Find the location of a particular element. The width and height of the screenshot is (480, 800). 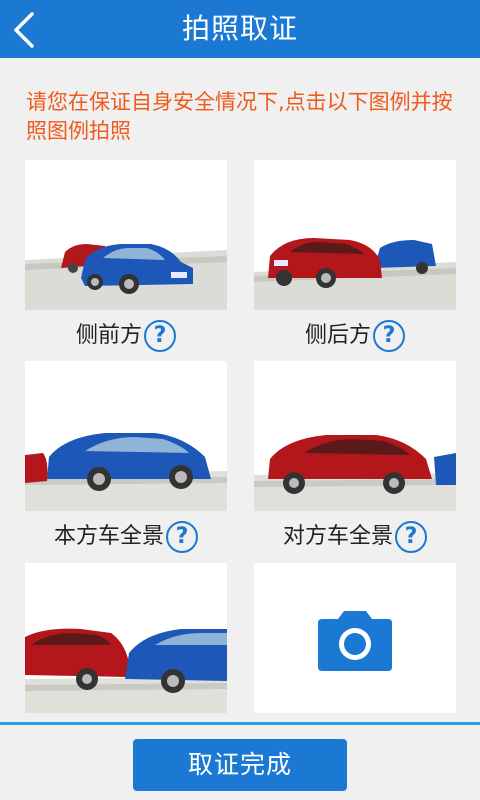

front-side-example-image is located at coordinates (126, 235).